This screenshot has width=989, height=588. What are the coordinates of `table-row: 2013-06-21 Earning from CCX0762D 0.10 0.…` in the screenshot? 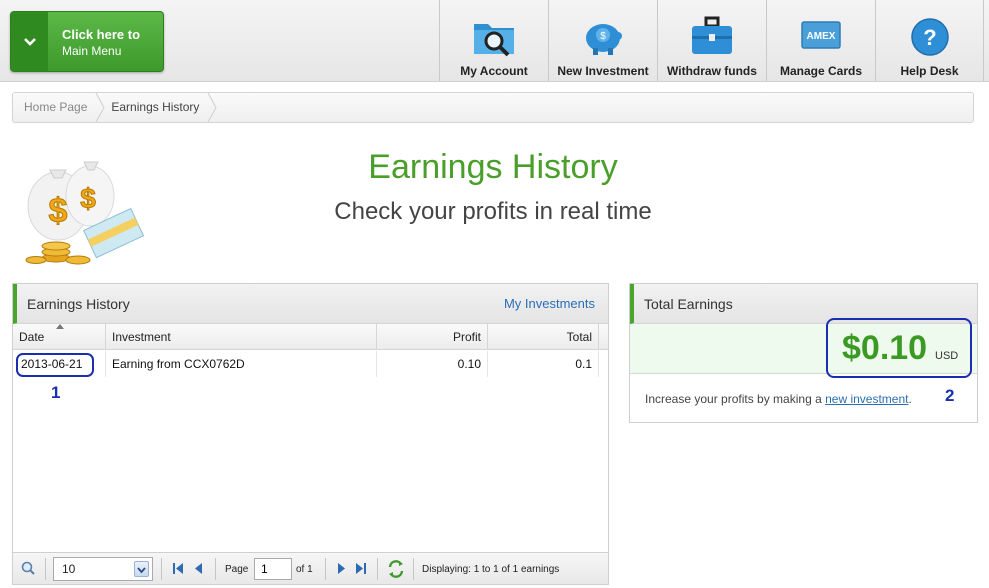 It's located at (310, 364).